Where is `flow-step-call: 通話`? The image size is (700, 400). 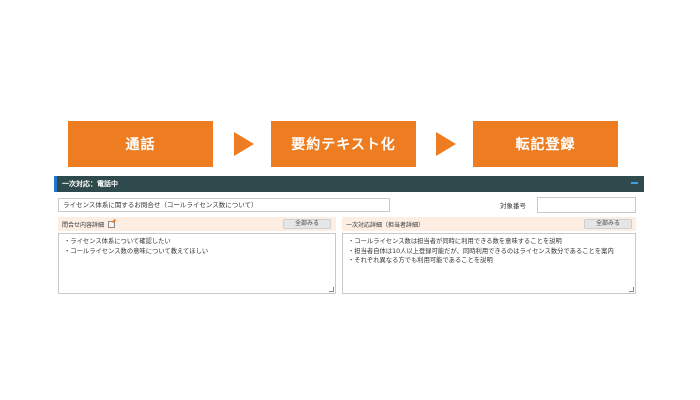
flow-step-call: 通話 is located at coordinates (140, 144).